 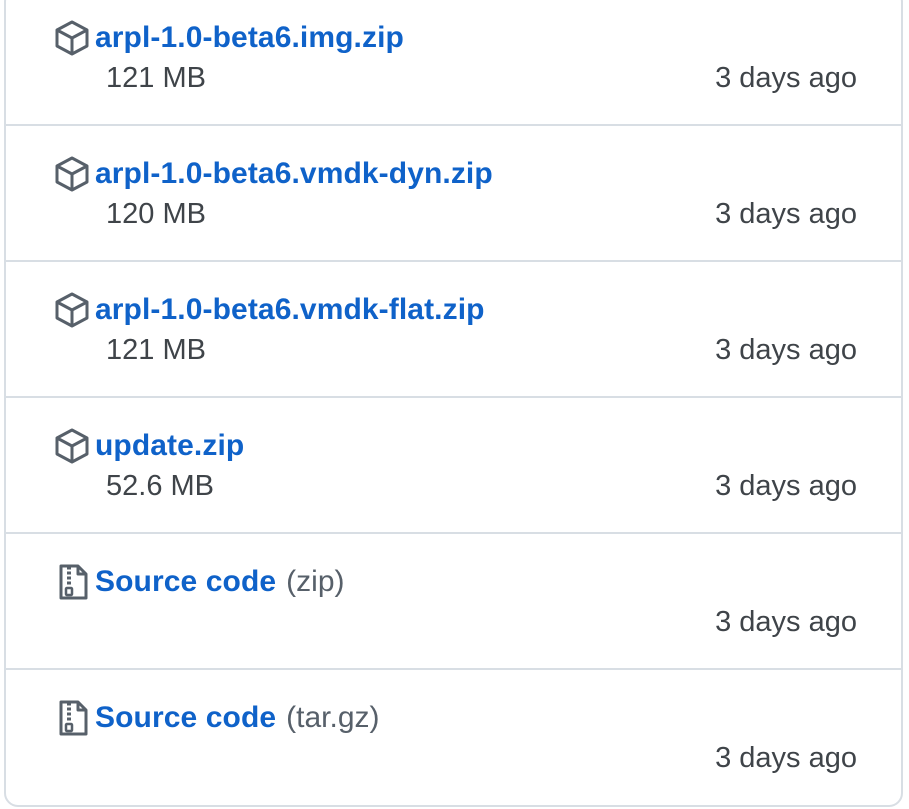 I want to click on asset-name: update.zip, so click(x=170, y=445).